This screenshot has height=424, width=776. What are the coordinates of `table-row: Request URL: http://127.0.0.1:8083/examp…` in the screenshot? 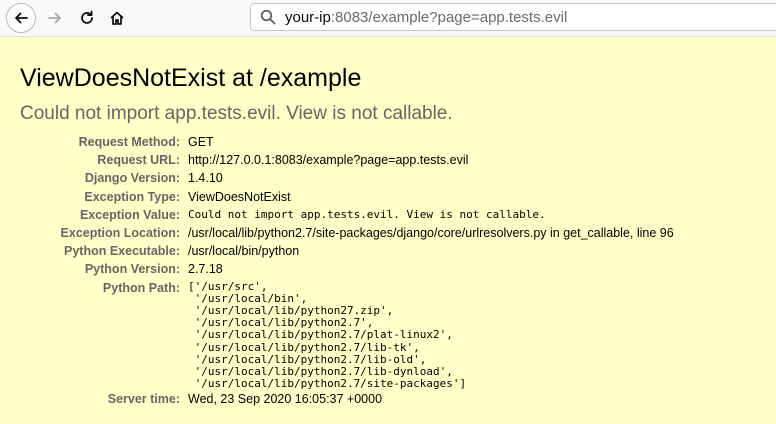 It's located at (347, 161).